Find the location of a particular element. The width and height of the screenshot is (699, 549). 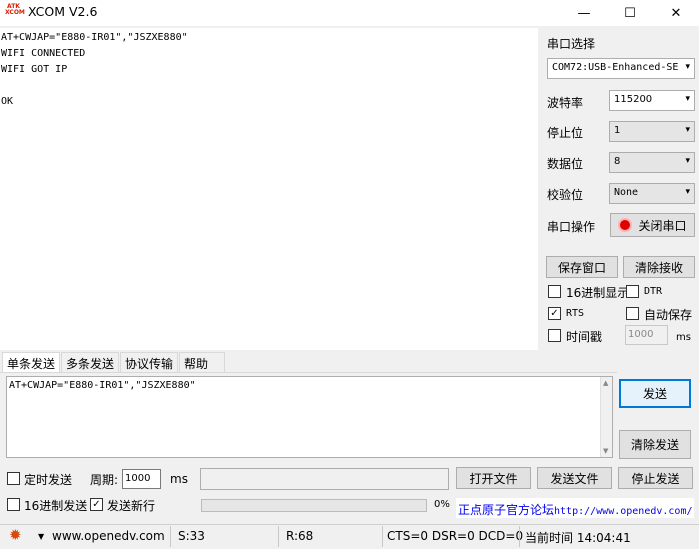

baud-label: 波特率 is located at coordinates (565, 103).